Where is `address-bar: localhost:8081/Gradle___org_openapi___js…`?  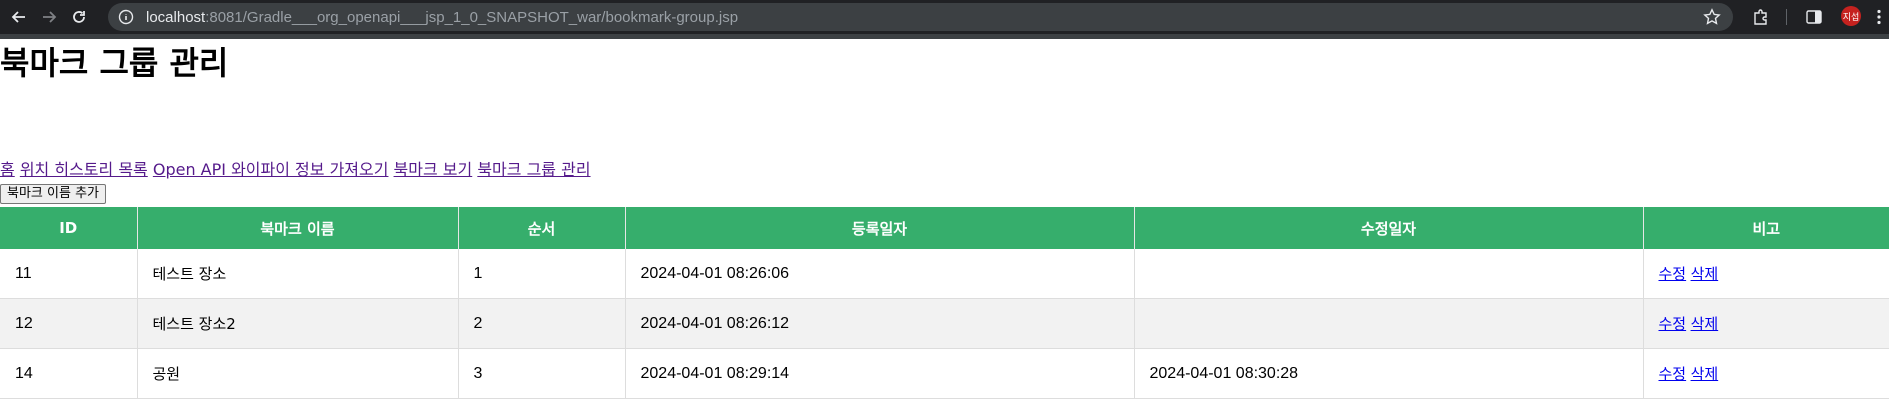 address-bar: localhost:8081/Gradle___org_openapi___js… is located at coordinates (920, 17).